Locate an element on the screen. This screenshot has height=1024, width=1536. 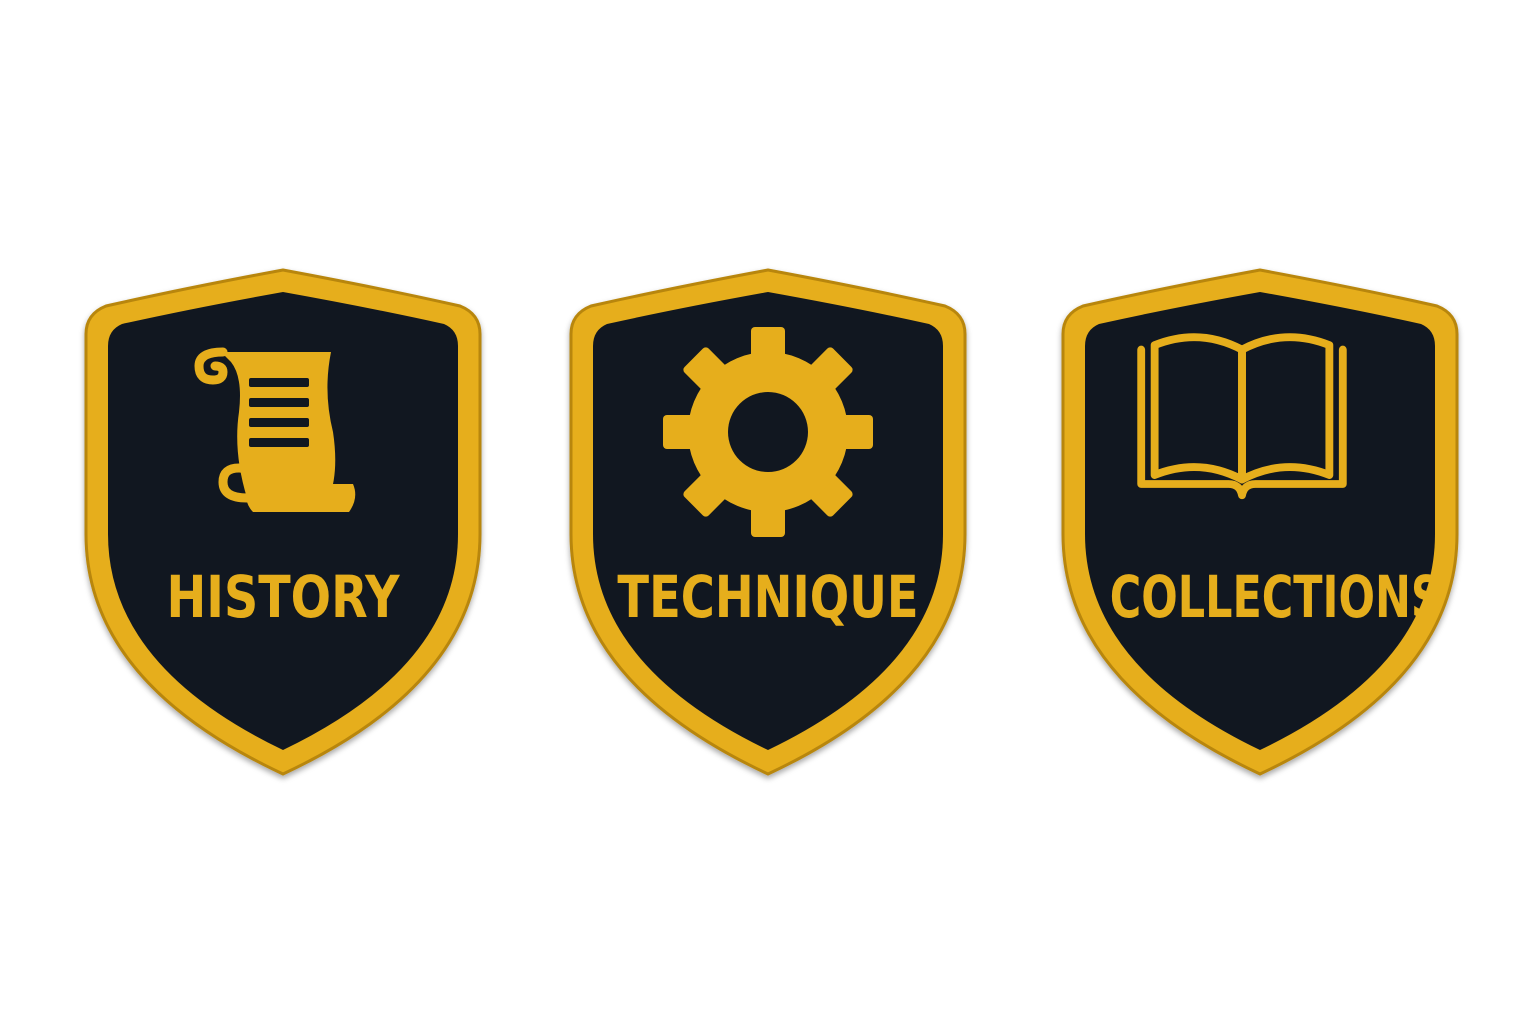
history-badge: HISTORY is located at coordinates (283, 522).